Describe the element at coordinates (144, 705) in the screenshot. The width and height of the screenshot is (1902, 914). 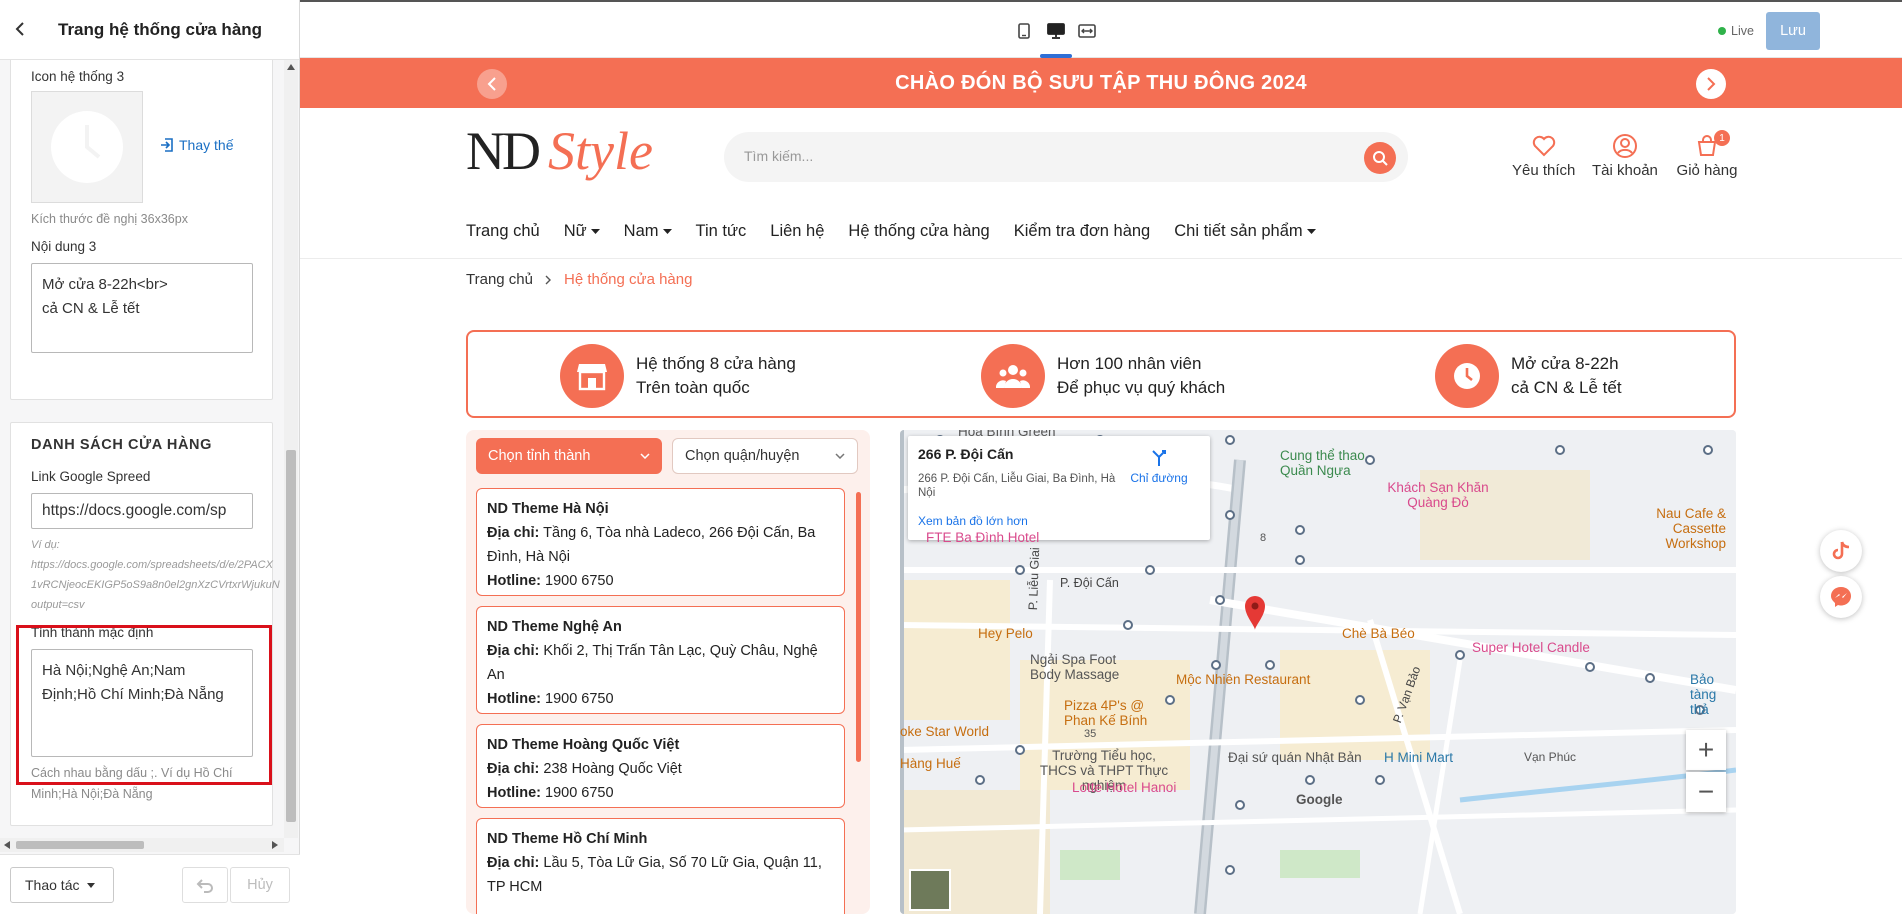
I see `highlight-frame` at that location.